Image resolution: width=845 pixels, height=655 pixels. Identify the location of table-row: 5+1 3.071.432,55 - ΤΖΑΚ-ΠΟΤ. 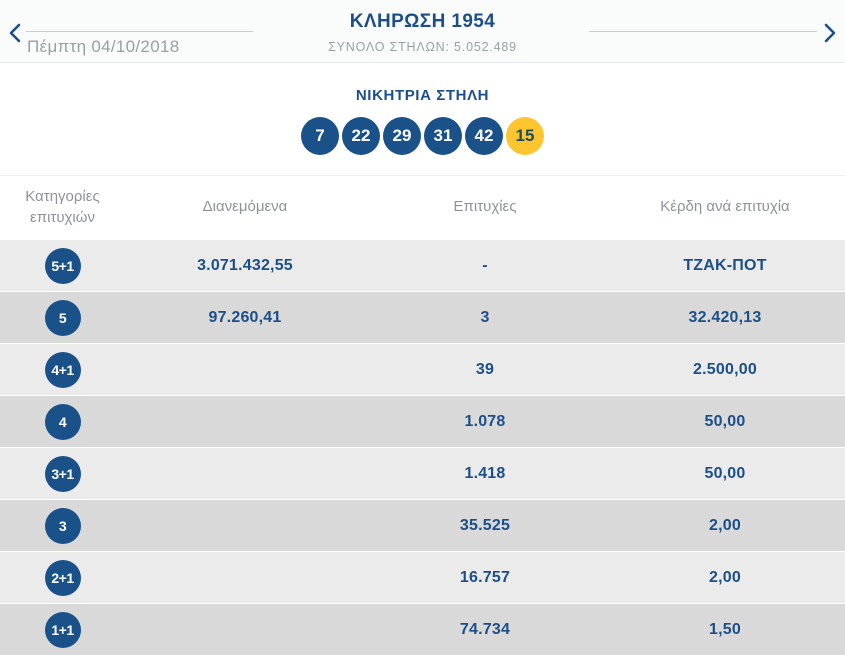
(422, 265).